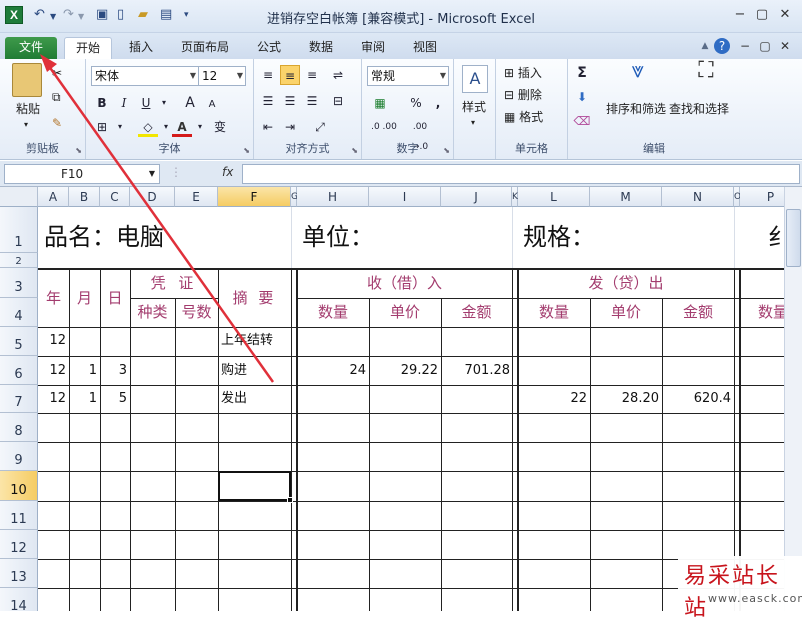 The width and height of the screenshot is (802, 622). What do you see at coordinates (476, 197) in the screenshot?
I see `column-header: J` at bounding box center [476, 197].